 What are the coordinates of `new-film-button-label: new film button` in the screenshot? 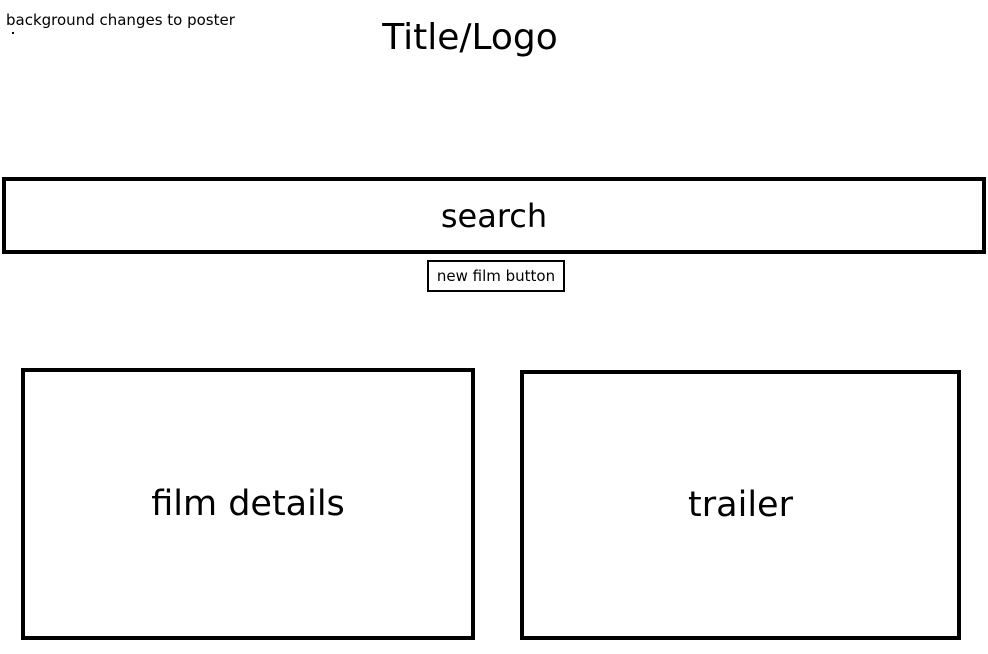 It's located at (496, 276).